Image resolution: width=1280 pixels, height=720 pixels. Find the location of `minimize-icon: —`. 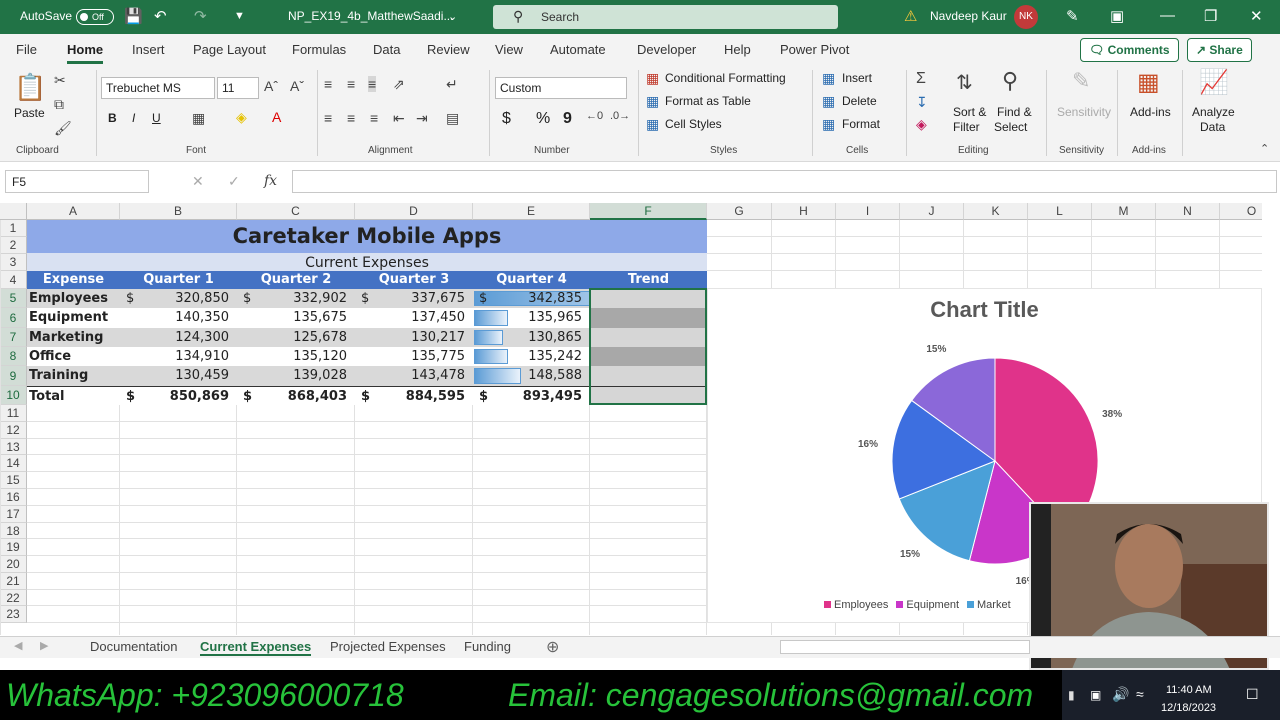

minimize-icon: — is located at coordinates (1167, 15).